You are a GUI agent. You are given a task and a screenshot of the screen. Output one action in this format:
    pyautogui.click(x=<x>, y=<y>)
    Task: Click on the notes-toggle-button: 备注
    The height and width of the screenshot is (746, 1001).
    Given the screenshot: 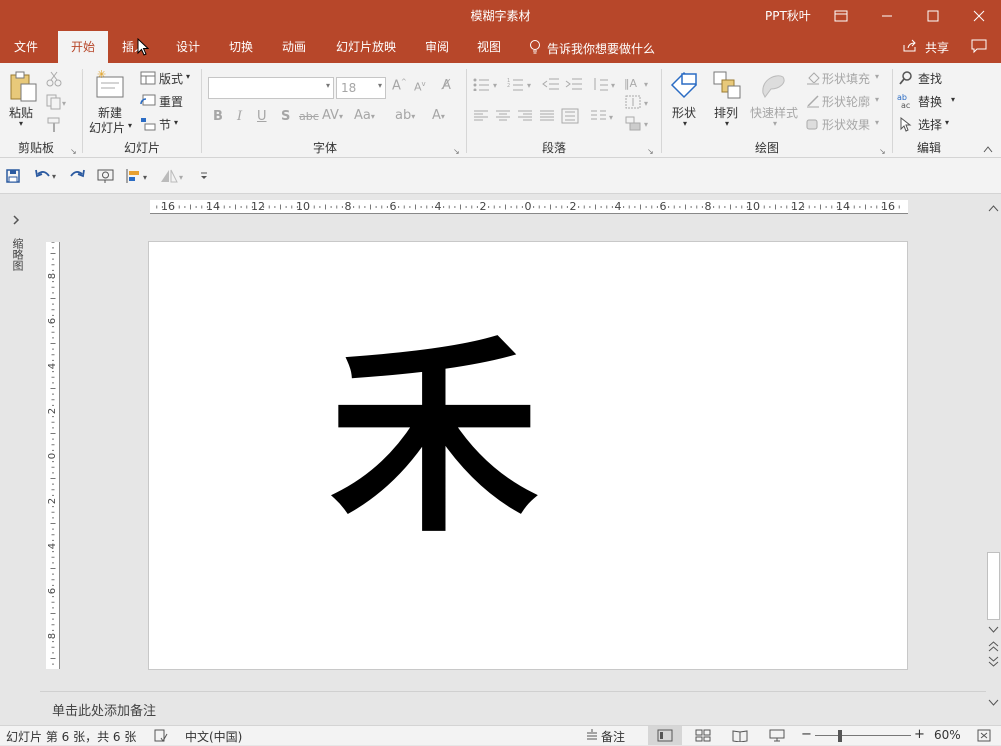 What is the action you would take?
    pyautogui.click(x=613, y=736)
    